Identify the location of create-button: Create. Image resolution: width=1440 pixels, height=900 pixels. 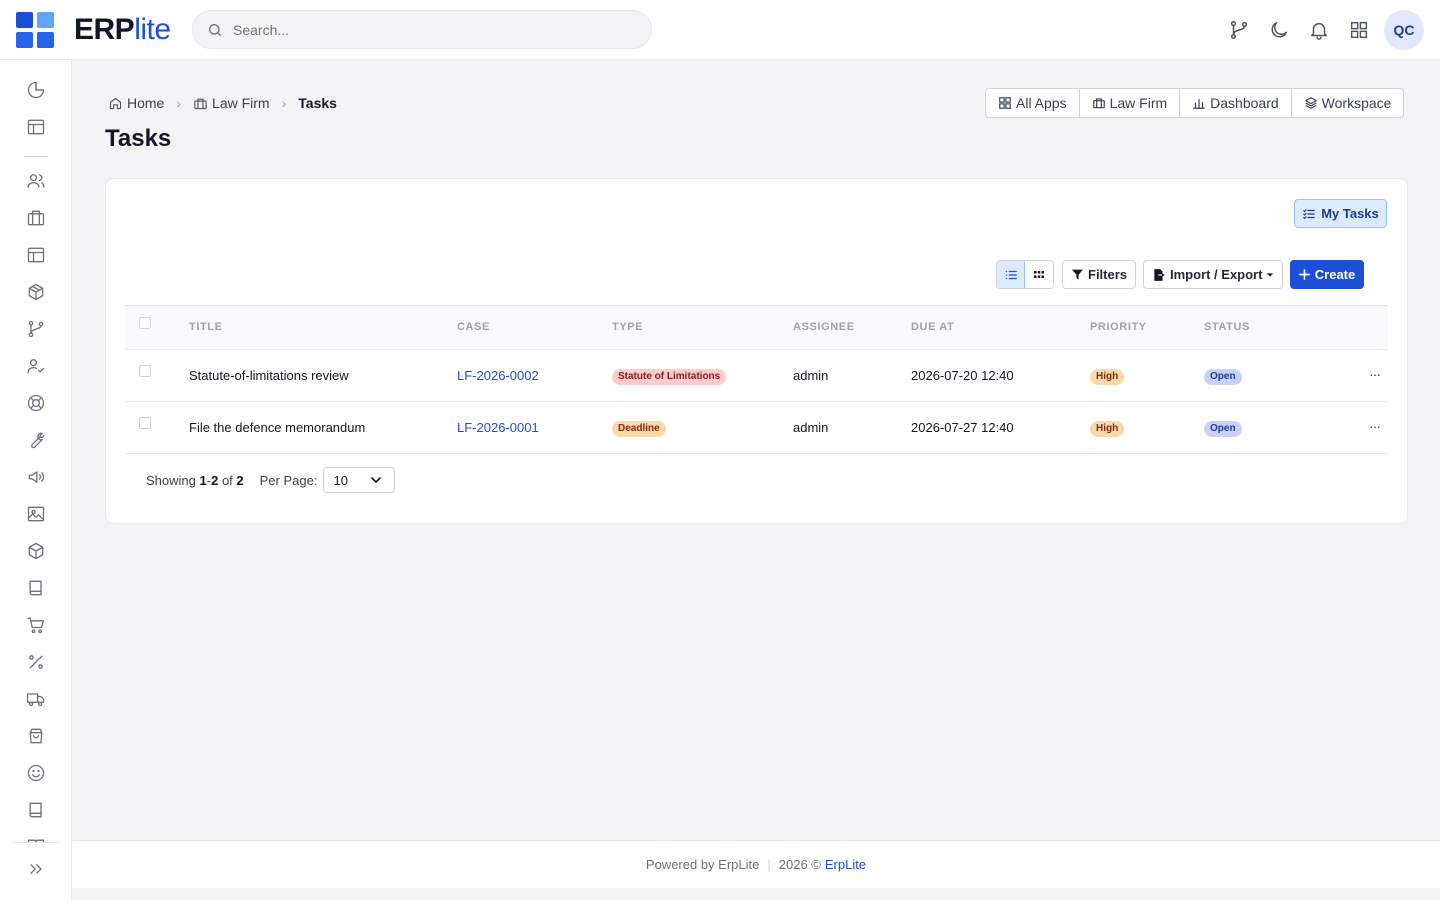
(1327, 274).